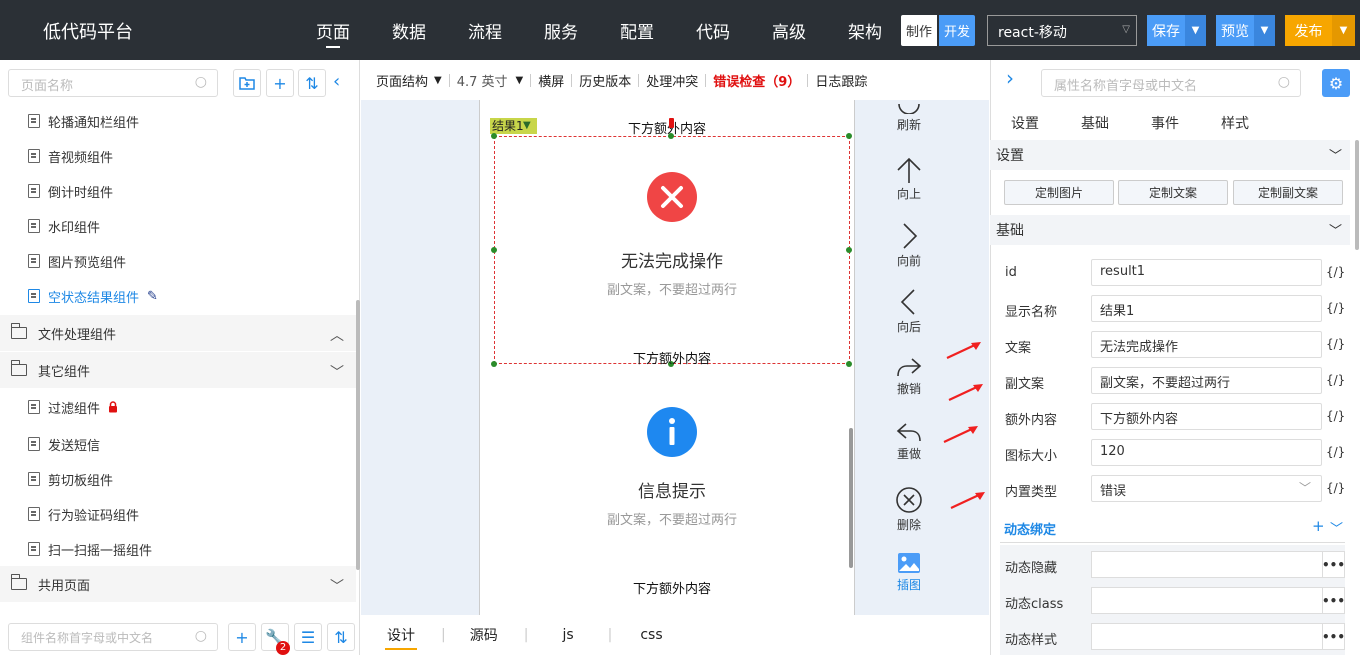 The width and height of the screenshot is (1360, 655). What do you see at coordinates (70, 479) in the screenshot?
I see `list-item: 剪切板组件` at bounding box center [70, 479].